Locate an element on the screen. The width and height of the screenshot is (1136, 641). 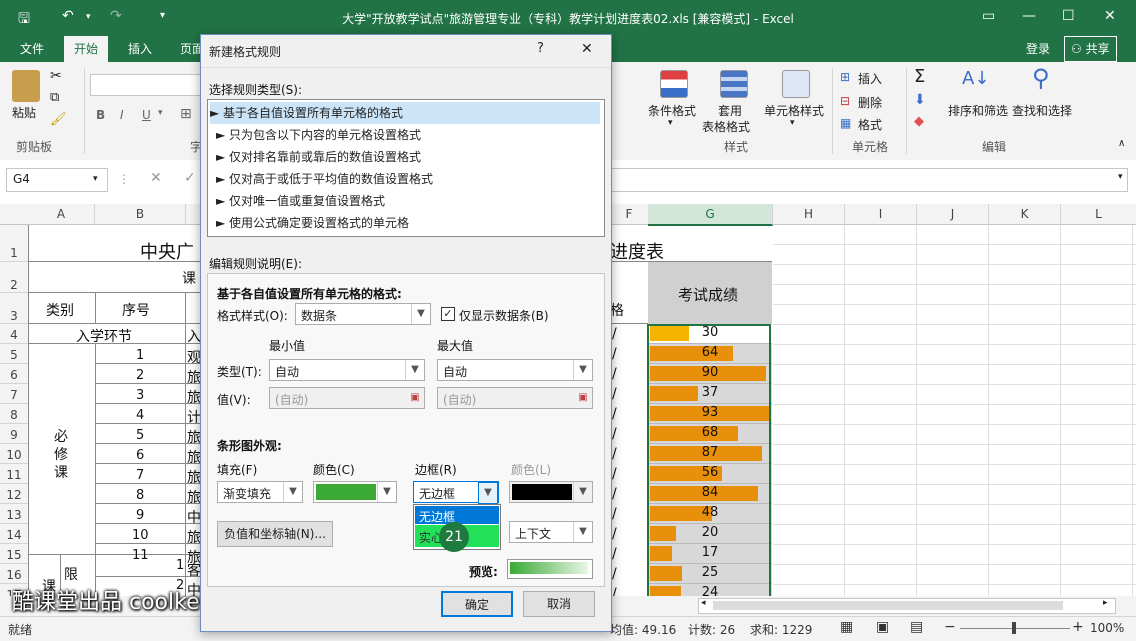
score-cell: 90 is located at coordinates (710, 374).